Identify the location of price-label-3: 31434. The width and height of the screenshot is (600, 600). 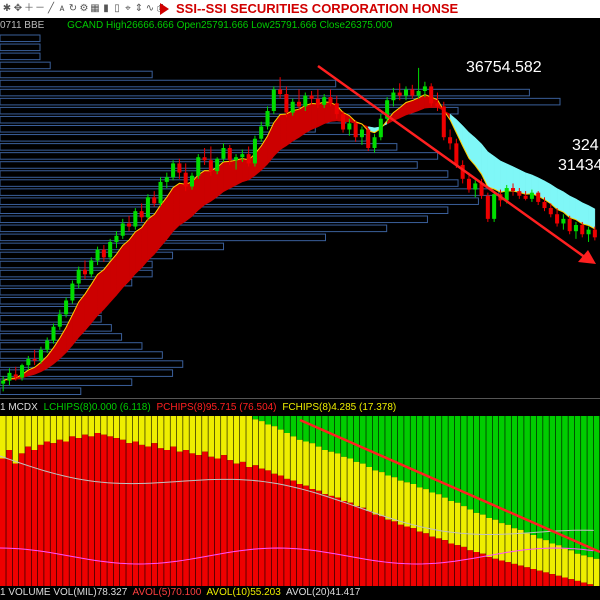
(579, 165).